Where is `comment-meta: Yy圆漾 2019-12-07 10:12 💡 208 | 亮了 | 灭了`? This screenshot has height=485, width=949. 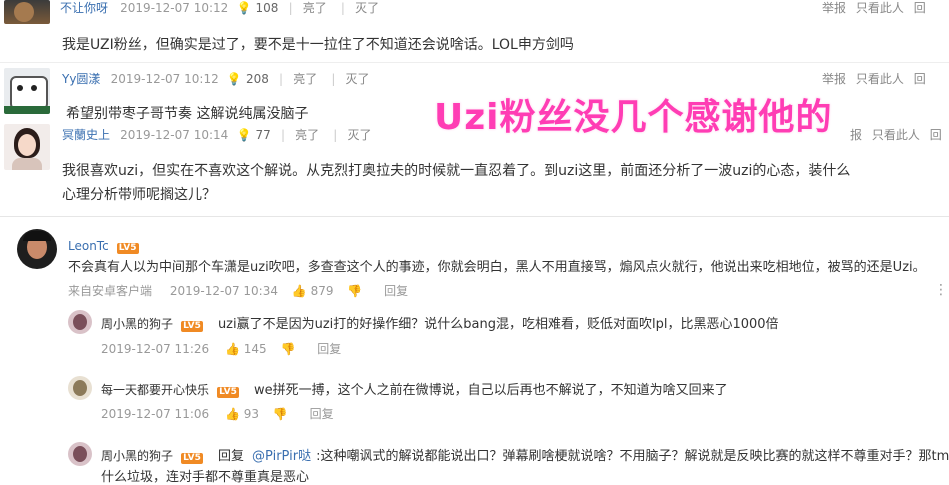 comment-meta: Yy圆漾 2019-12-07 10:12 💡 208 | 亮了 | 灭了 is located at coordinates (216, 79).